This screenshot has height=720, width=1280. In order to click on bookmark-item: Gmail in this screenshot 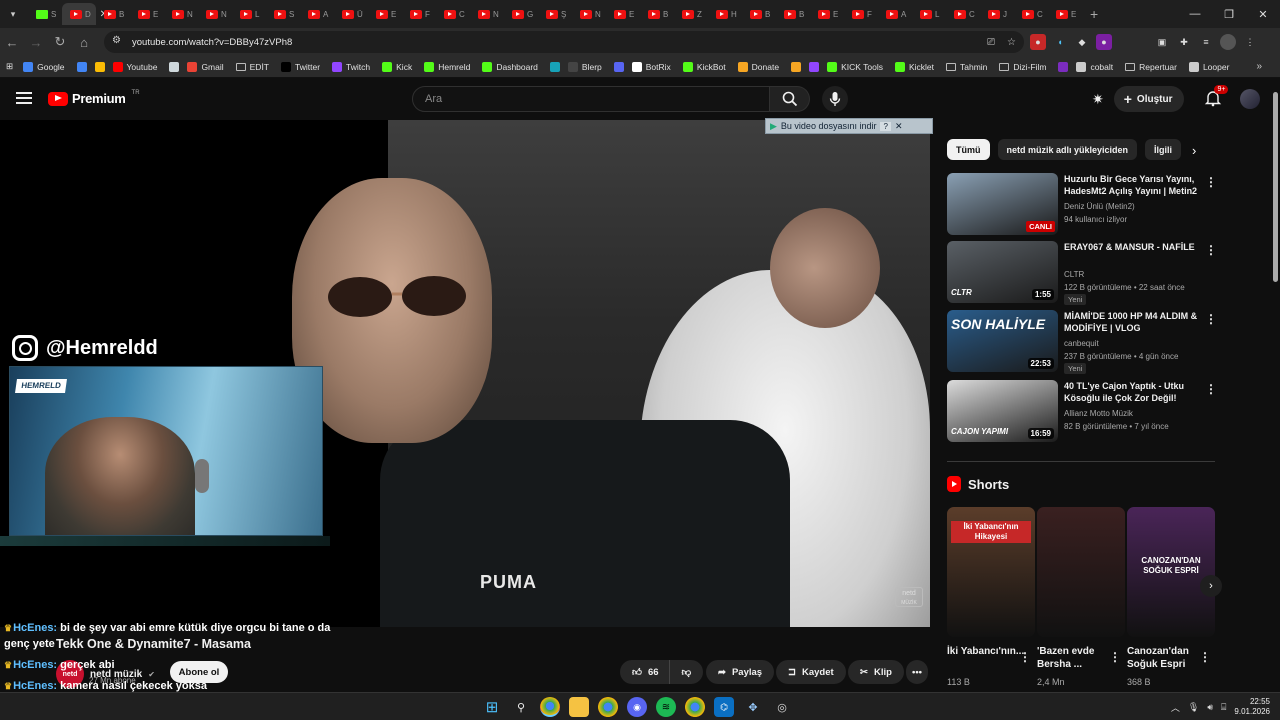, I will do `click(205, 66)`.